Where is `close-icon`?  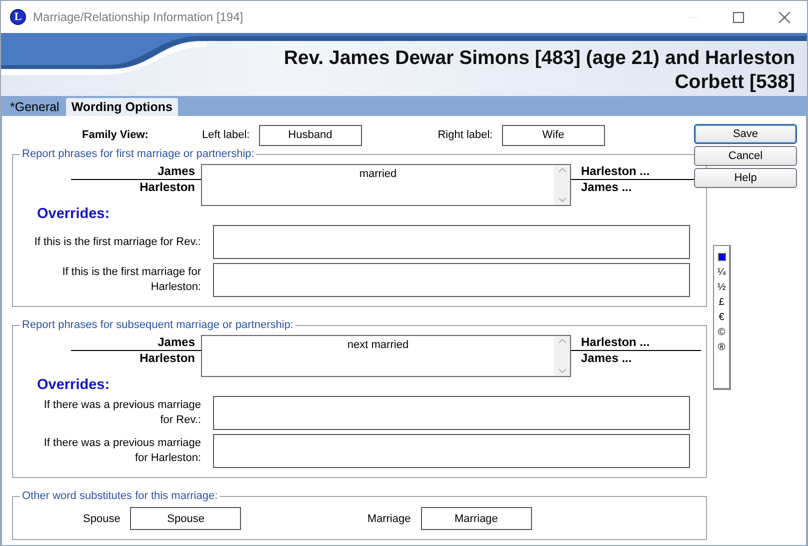 close-icon is located at coordinates (784, 17).